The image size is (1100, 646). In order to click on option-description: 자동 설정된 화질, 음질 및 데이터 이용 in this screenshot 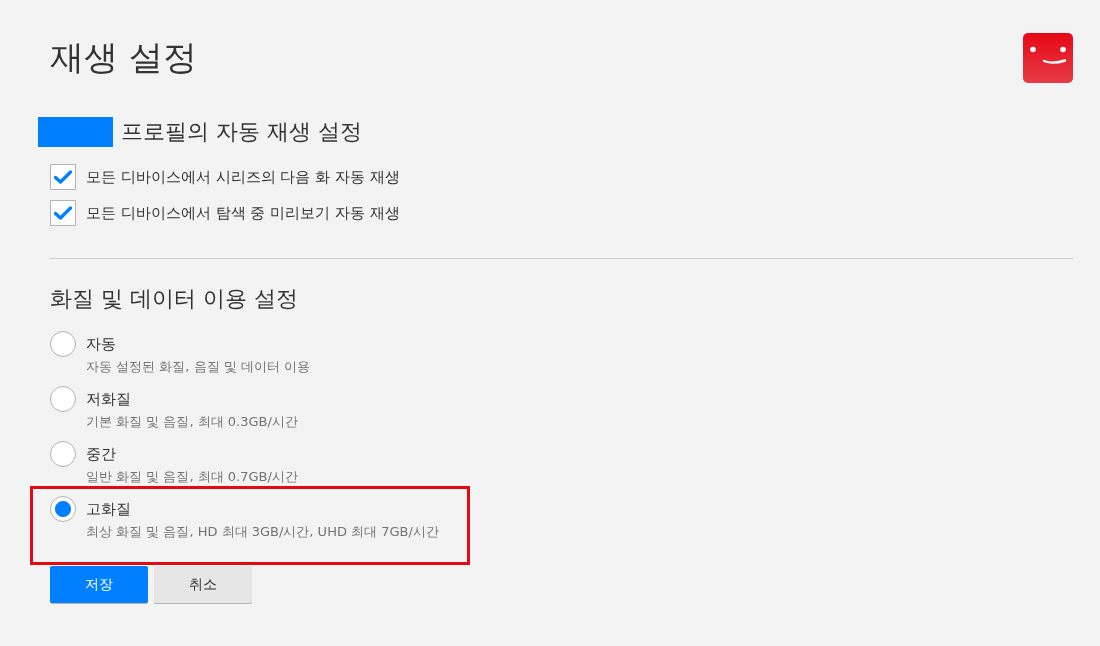, I will do `click(198, 367)`.